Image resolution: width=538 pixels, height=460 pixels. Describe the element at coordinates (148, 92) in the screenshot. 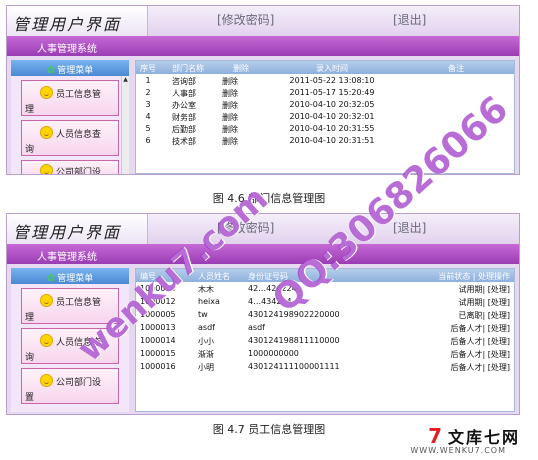

I see `cell-no: 2` at that location.